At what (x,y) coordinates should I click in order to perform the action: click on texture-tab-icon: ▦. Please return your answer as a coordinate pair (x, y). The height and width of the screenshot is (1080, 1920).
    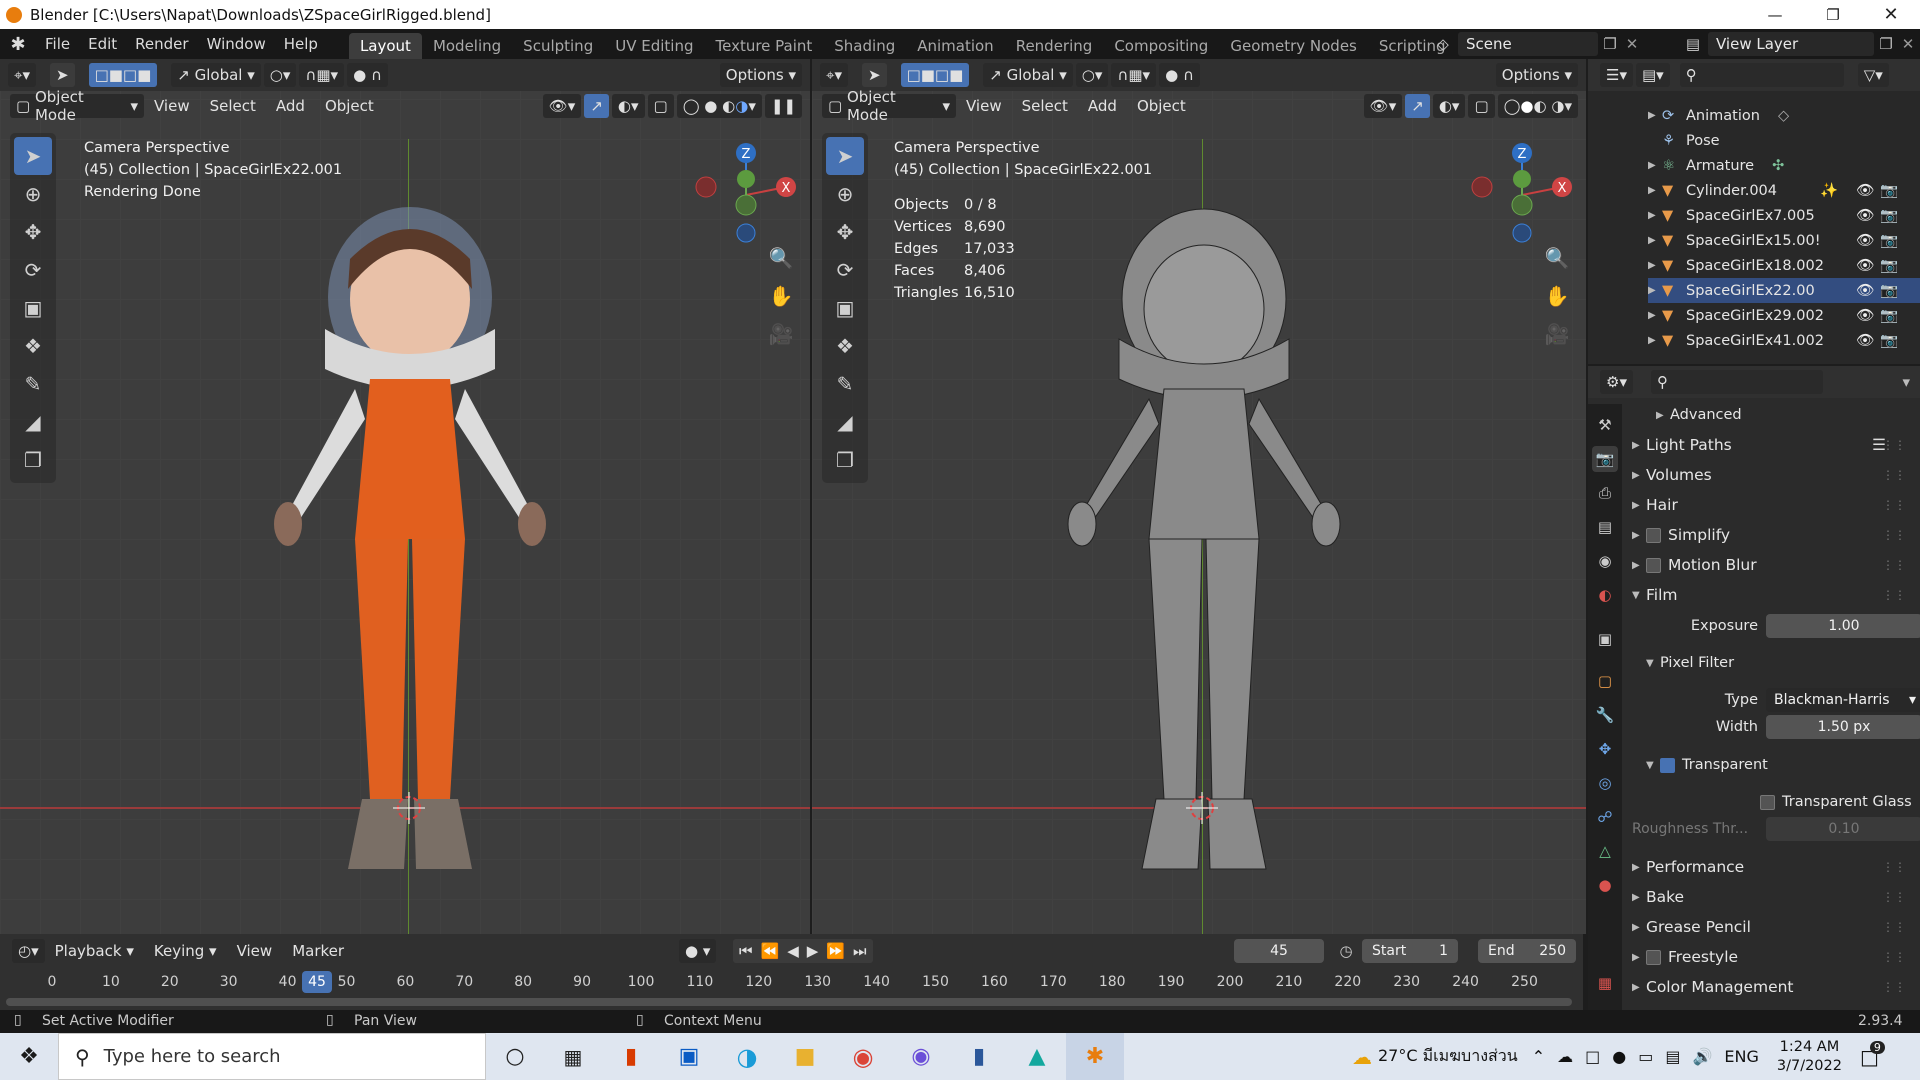
    Looking at the image, I should click on (1605, 983).